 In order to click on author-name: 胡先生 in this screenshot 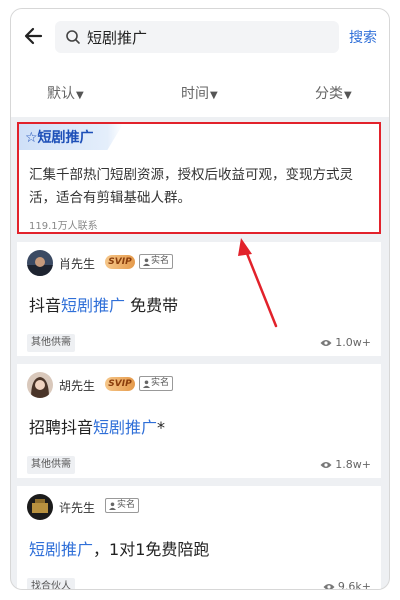, I will do `click(77, 386)`.